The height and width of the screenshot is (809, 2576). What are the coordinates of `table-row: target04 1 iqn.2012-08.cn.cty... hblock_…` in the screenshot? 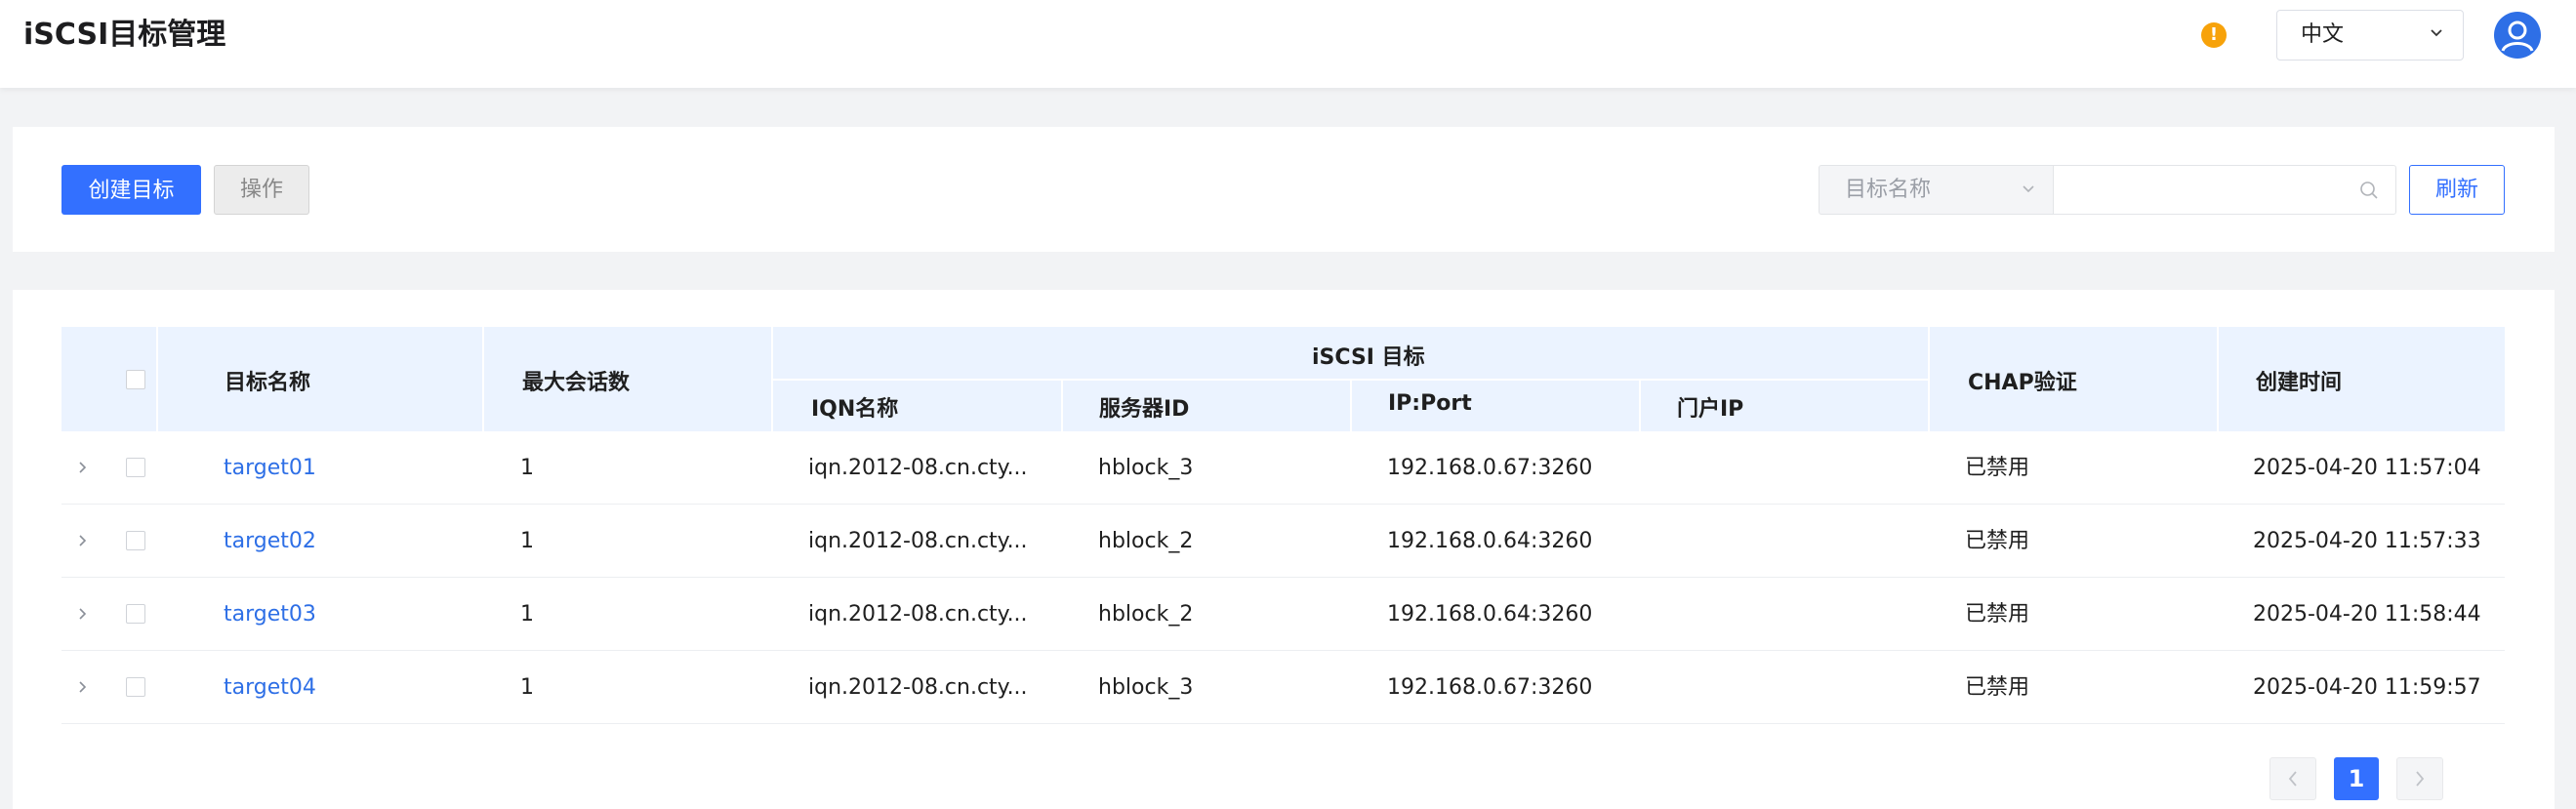 It's located at (1283, 687).